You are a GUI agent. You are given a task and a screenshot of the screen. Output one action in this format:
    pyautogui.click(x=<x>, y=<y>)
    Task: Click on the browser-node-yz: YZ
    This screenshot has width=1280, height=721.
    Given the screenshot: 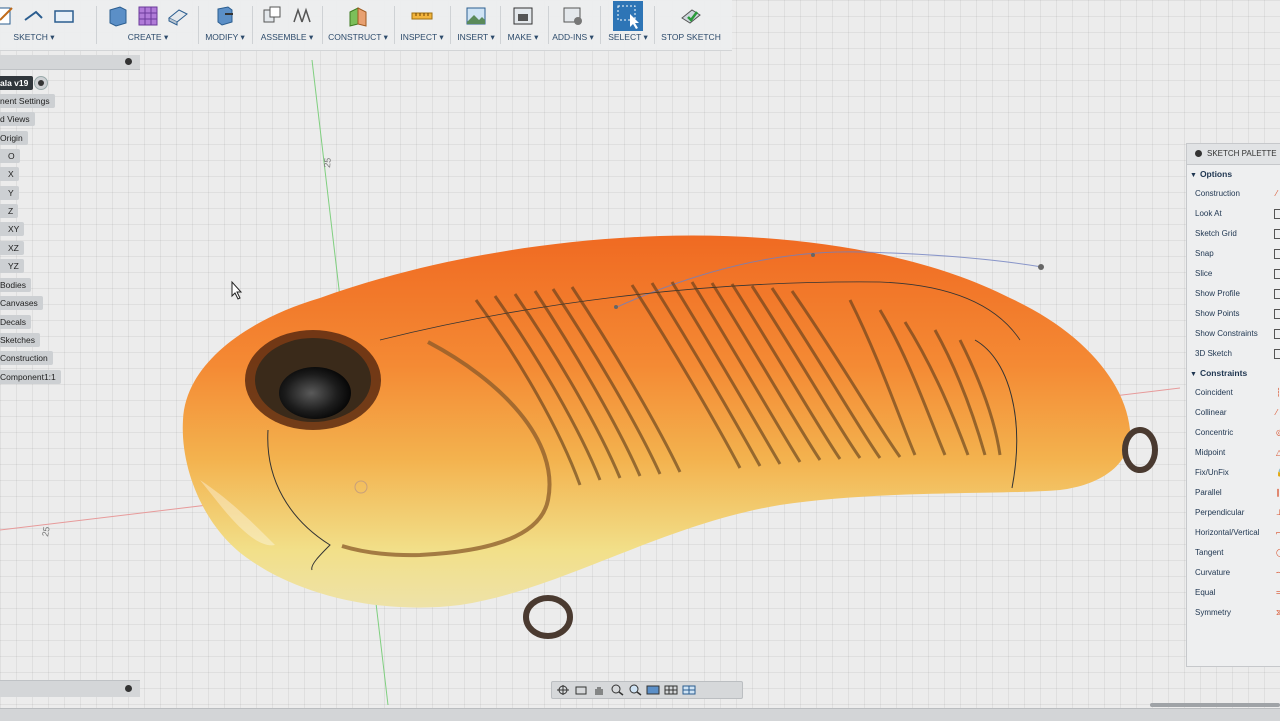 What is the action you would take?
    pyautogui.click(x=12, y=266)
    